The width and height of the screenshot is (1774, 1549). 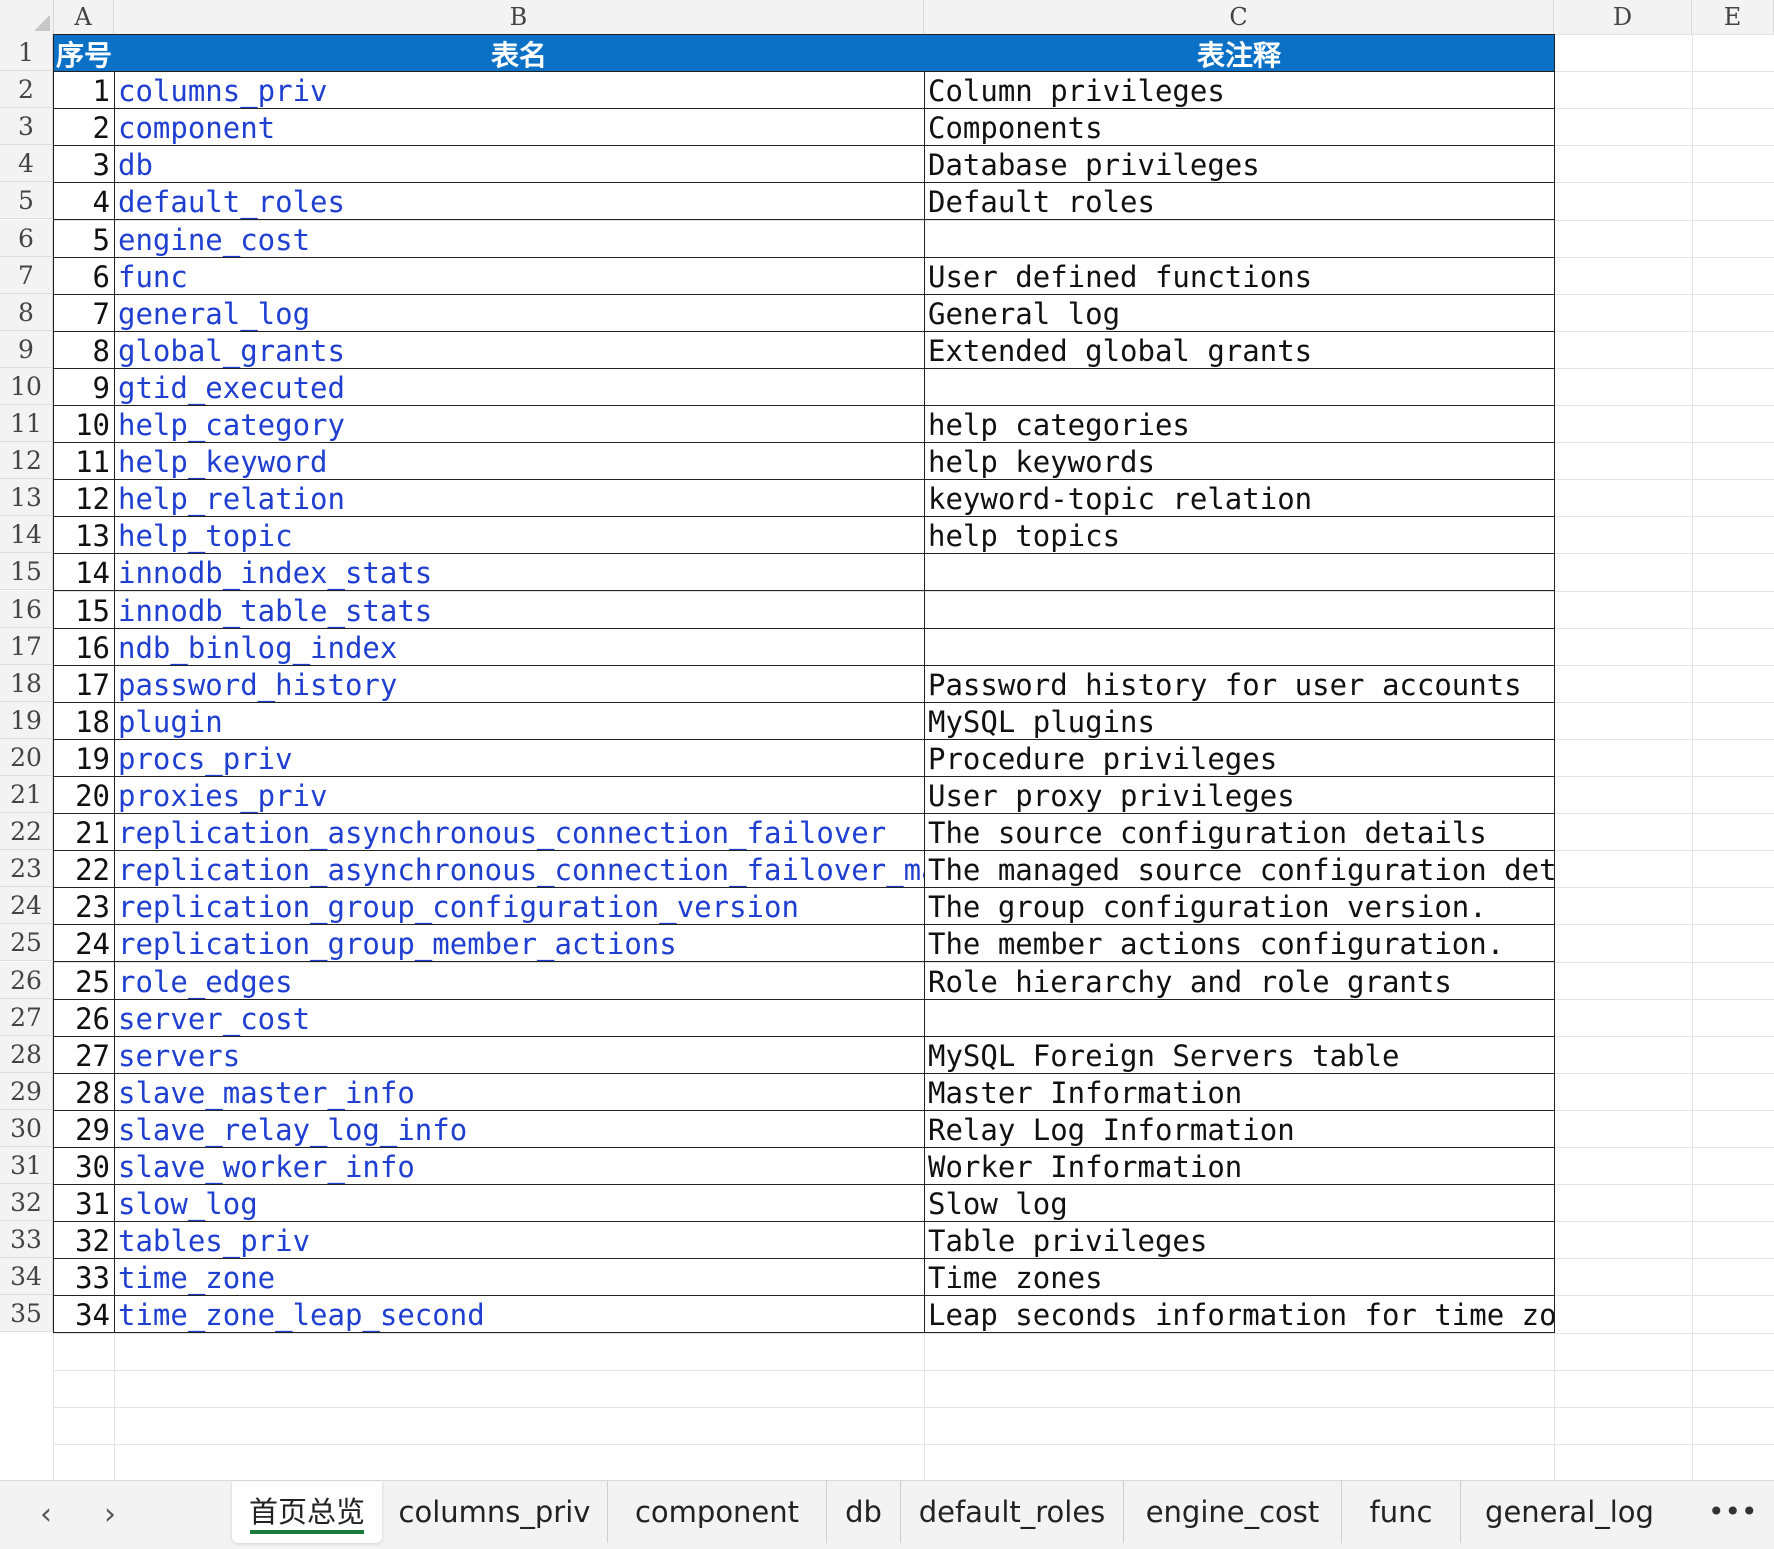 I want to click on table-name-link: default_roles, so click(x=519, y=201).